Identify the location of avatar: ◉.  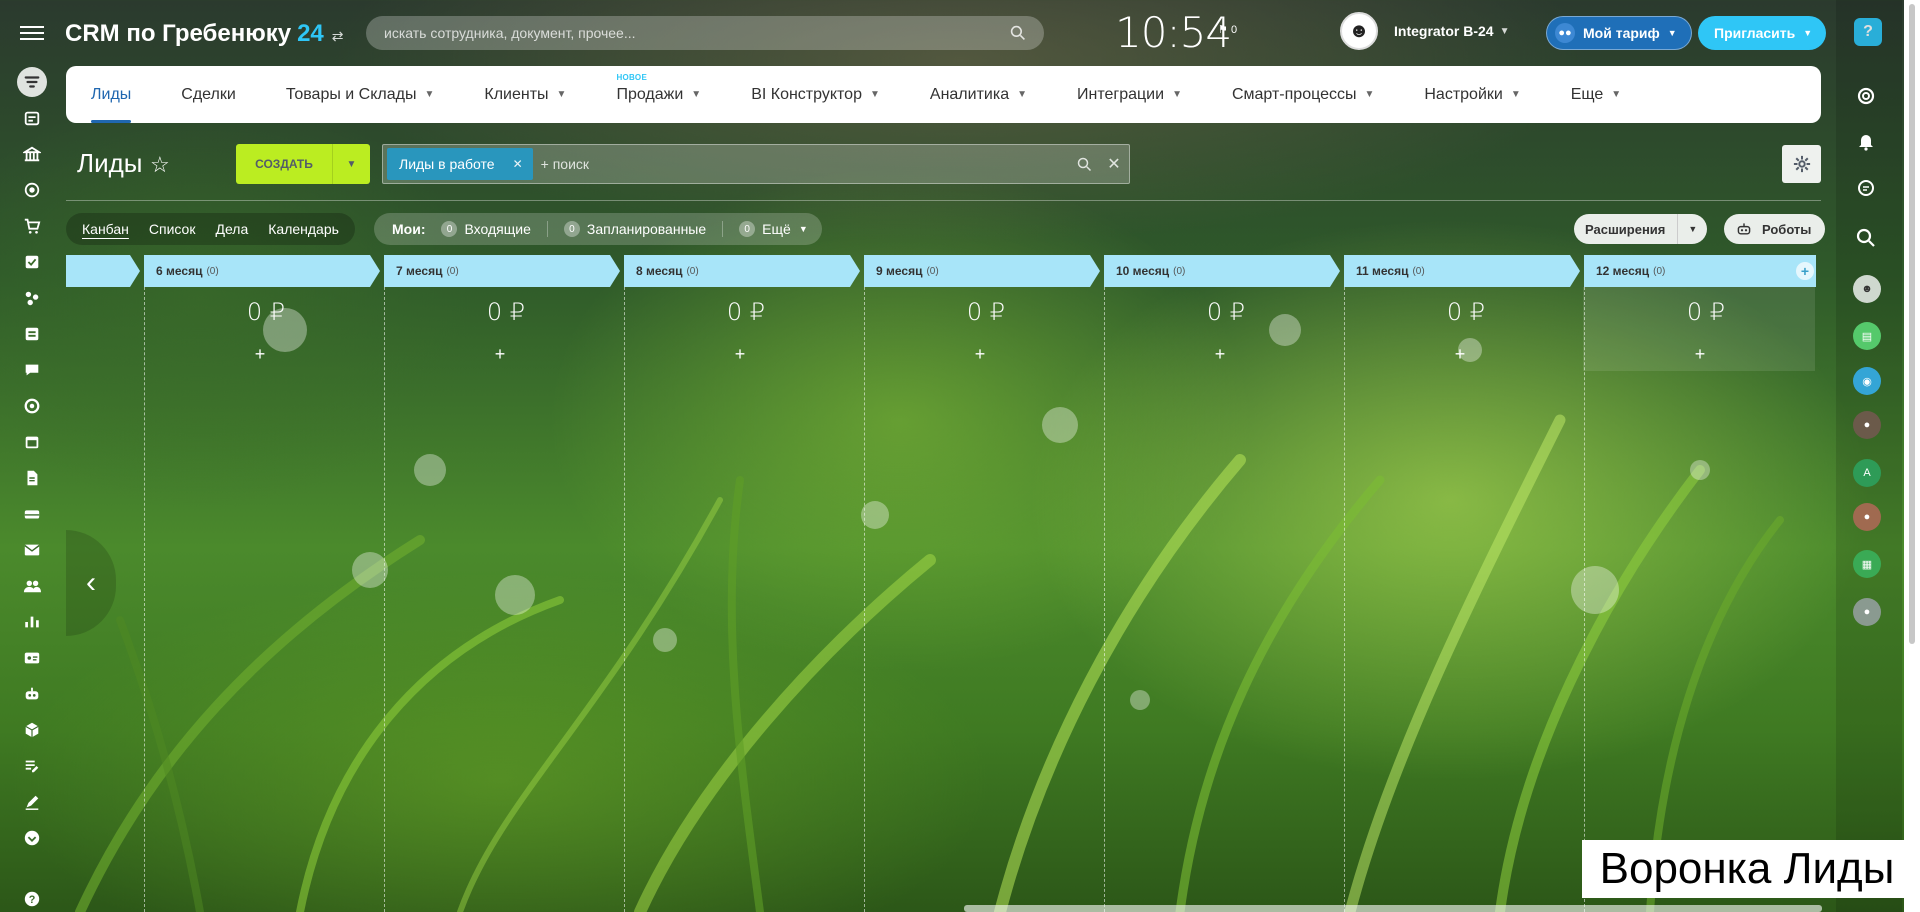
(1867, 381).